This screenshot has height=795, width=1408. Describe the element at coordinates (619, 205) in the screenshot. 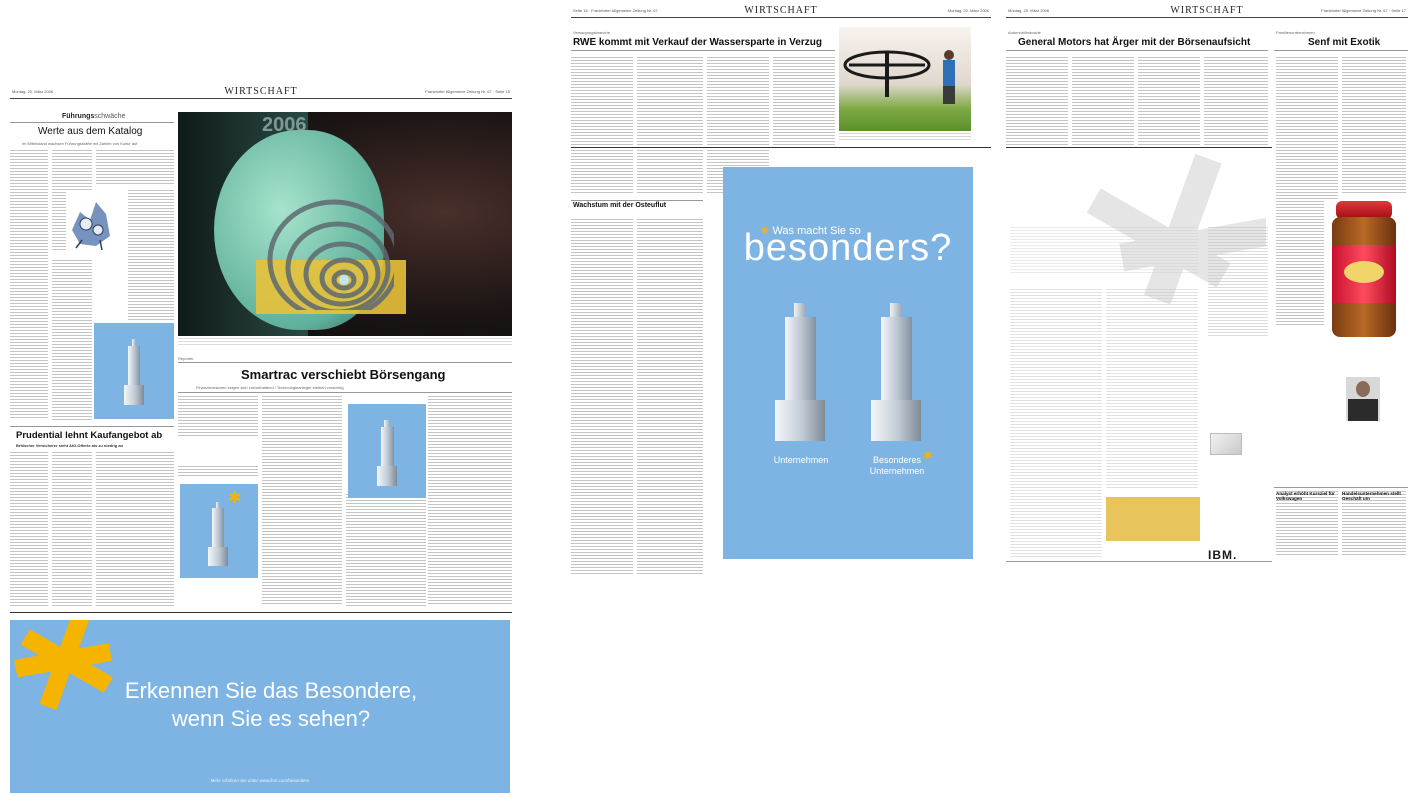

I see `article-headline: Wachstum mit der Osteuflut` at that location.